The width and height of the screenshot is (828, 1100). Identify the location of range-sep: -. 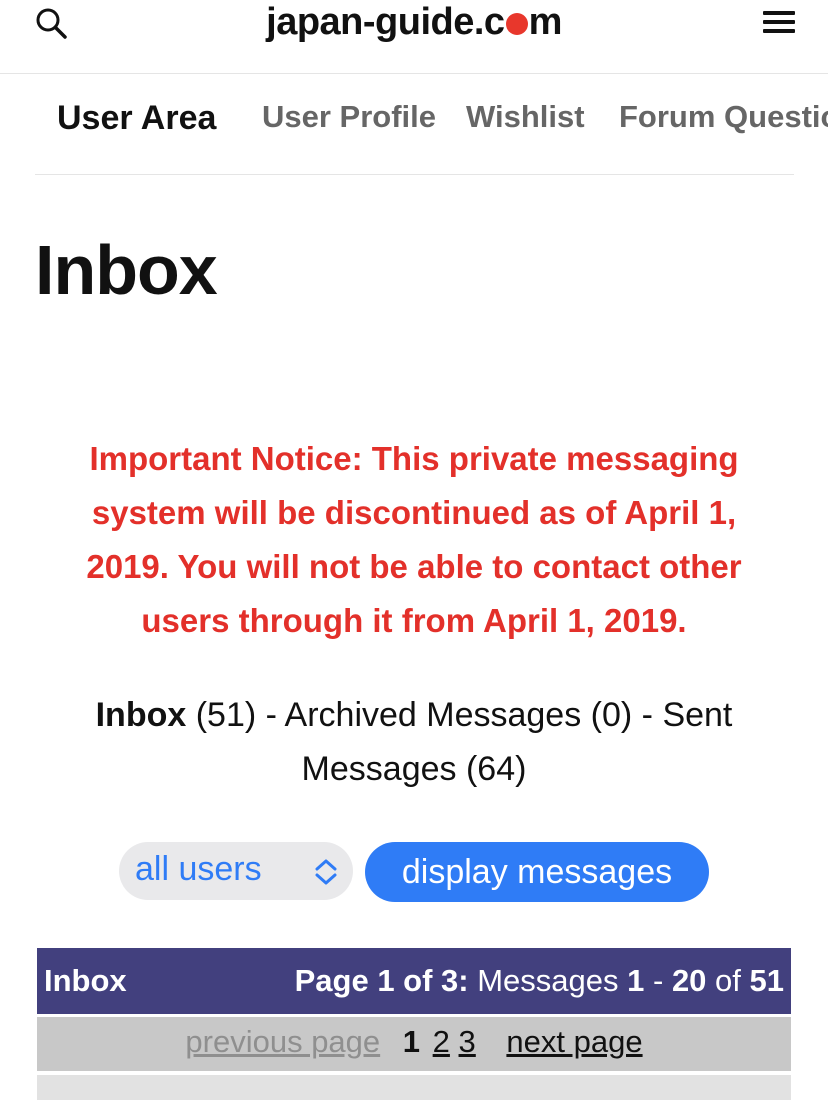
(658, 980).